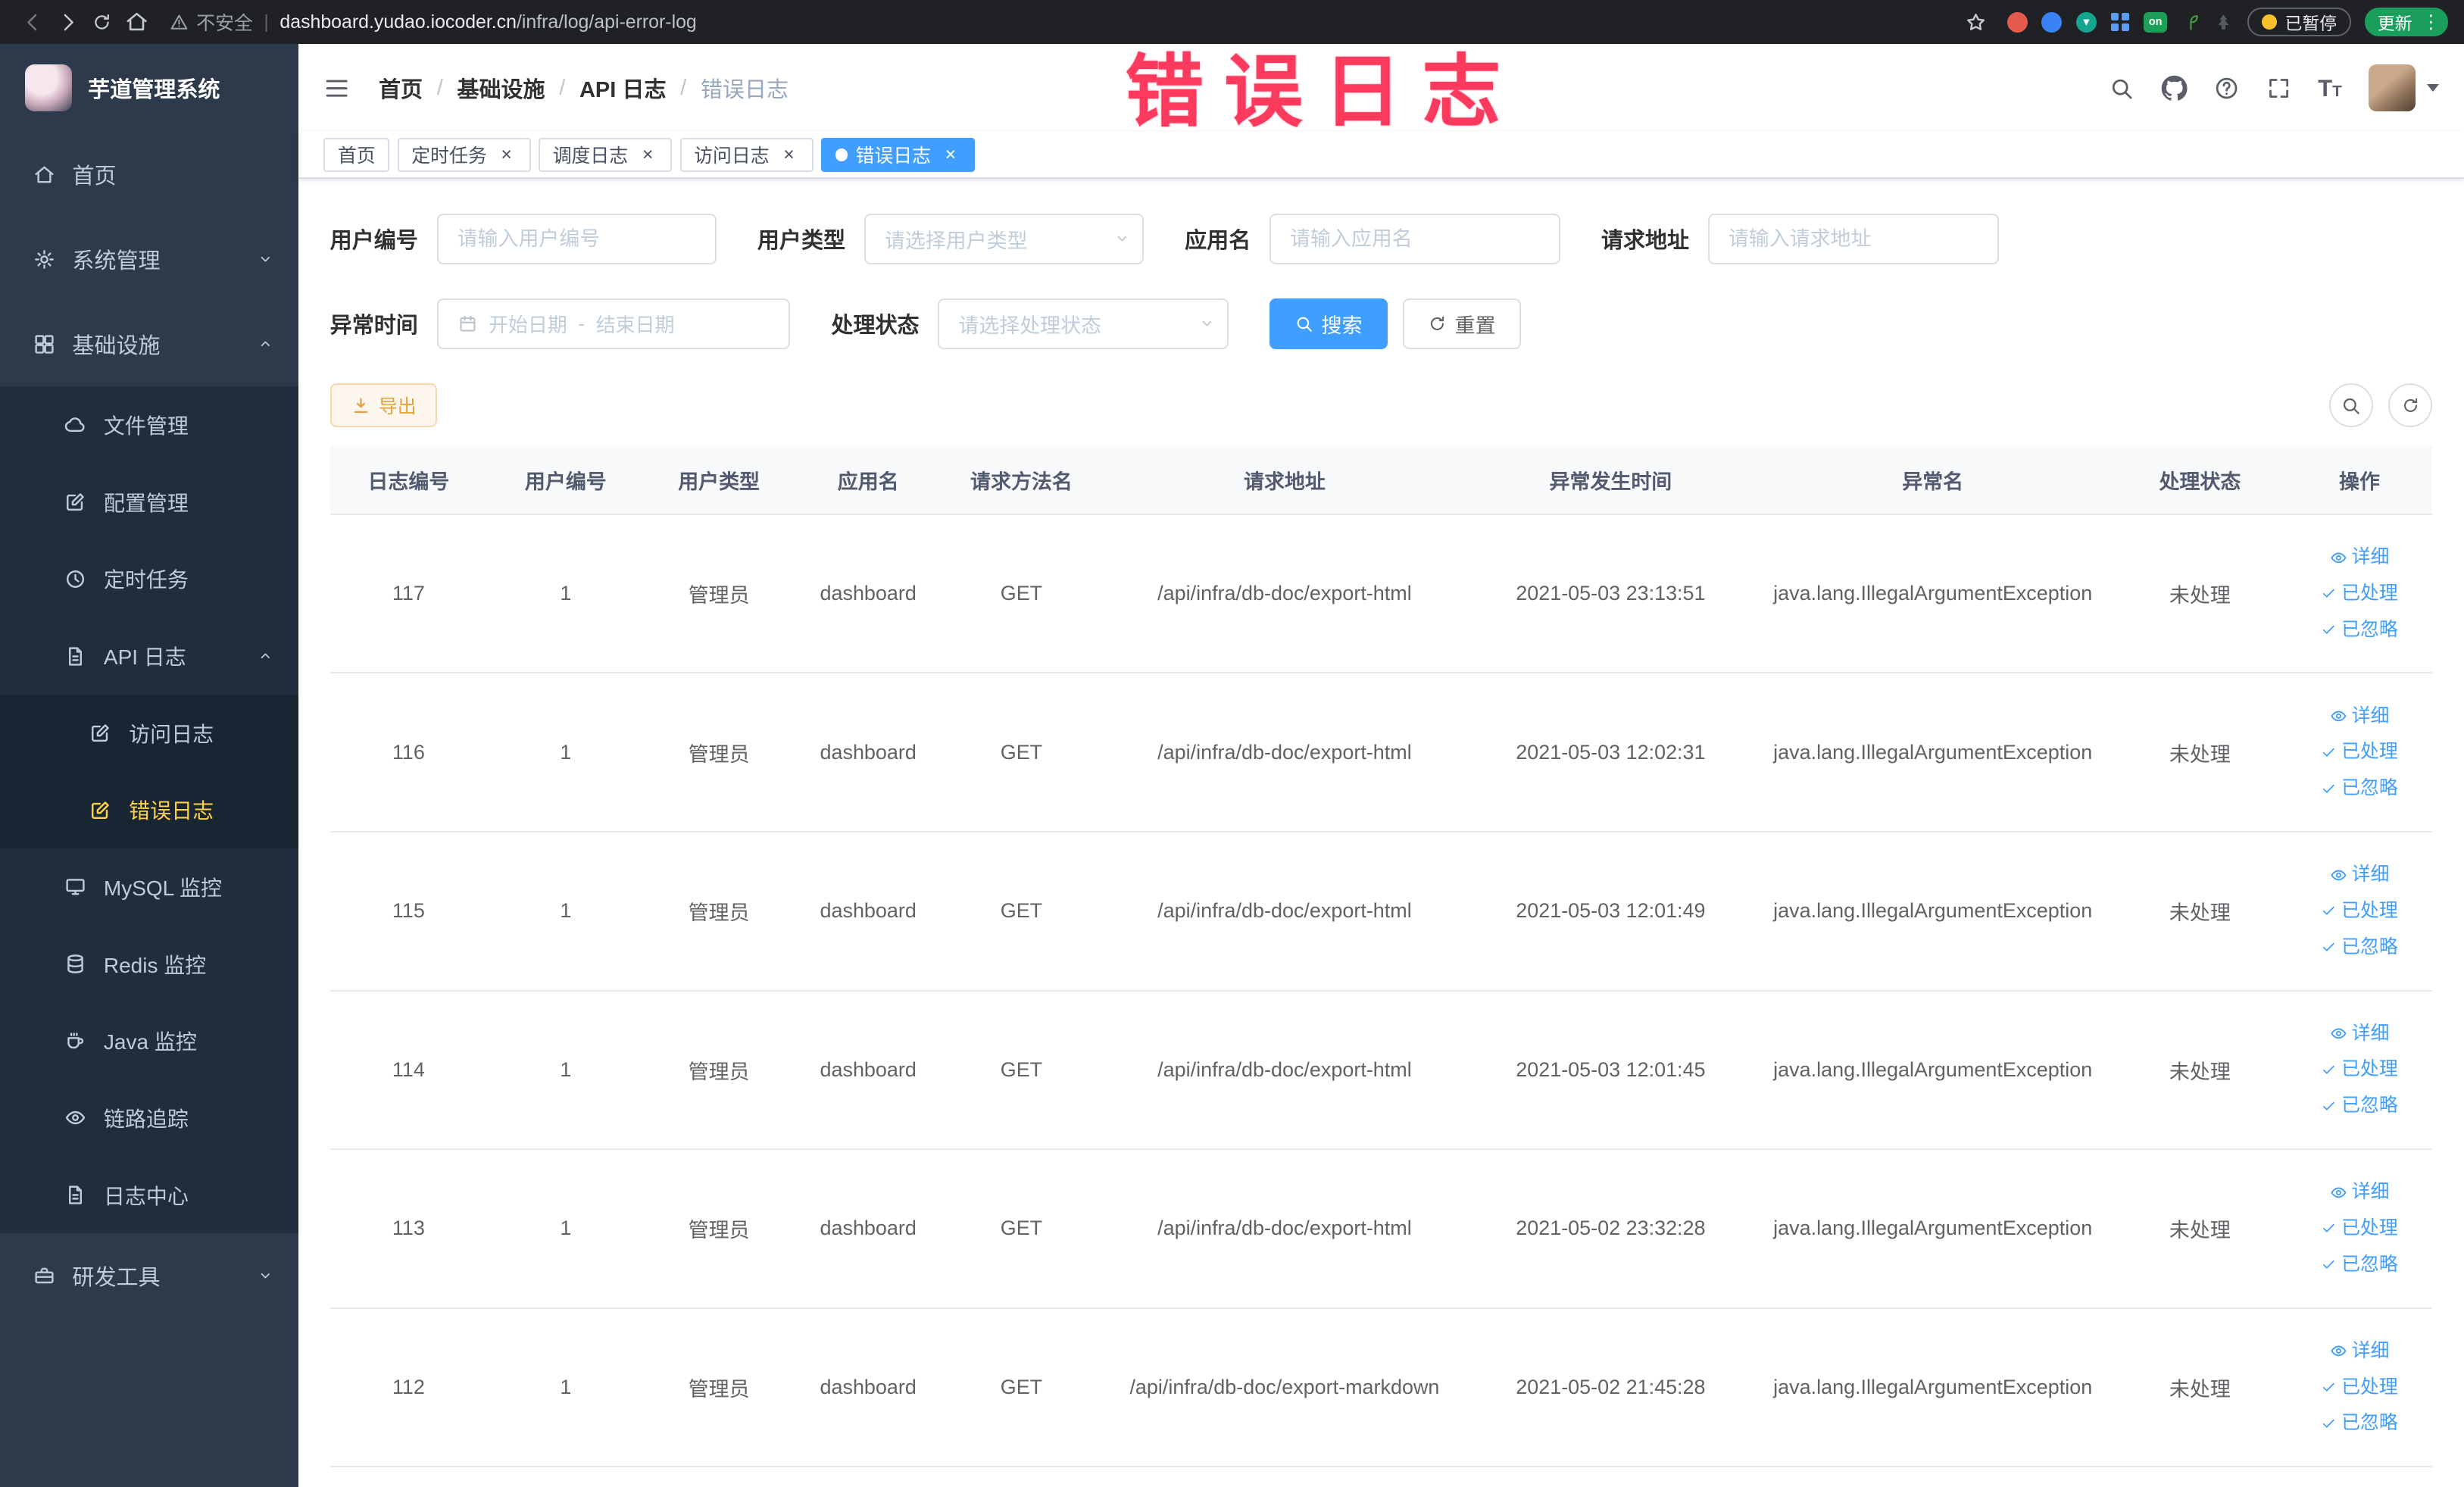 Image resolution: width=2464 pixels, height=1487 pixels. Describe the element at coordinates (2410, 405) in the screenshot. I see `refresh-button` at that location.